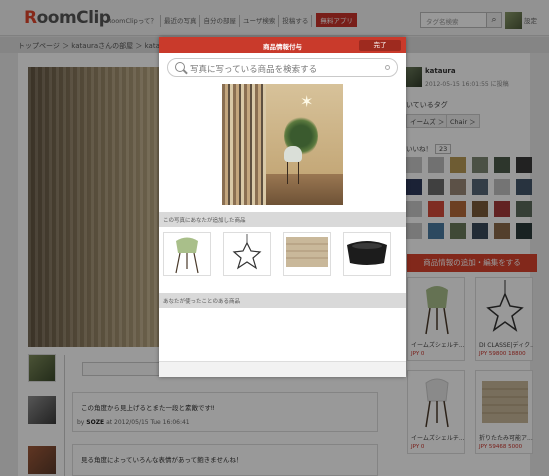  Describe the element at coordinates (282, 300) in the screenshot. I see `section-used-products: あなたが使ったことのある商品` at that location.